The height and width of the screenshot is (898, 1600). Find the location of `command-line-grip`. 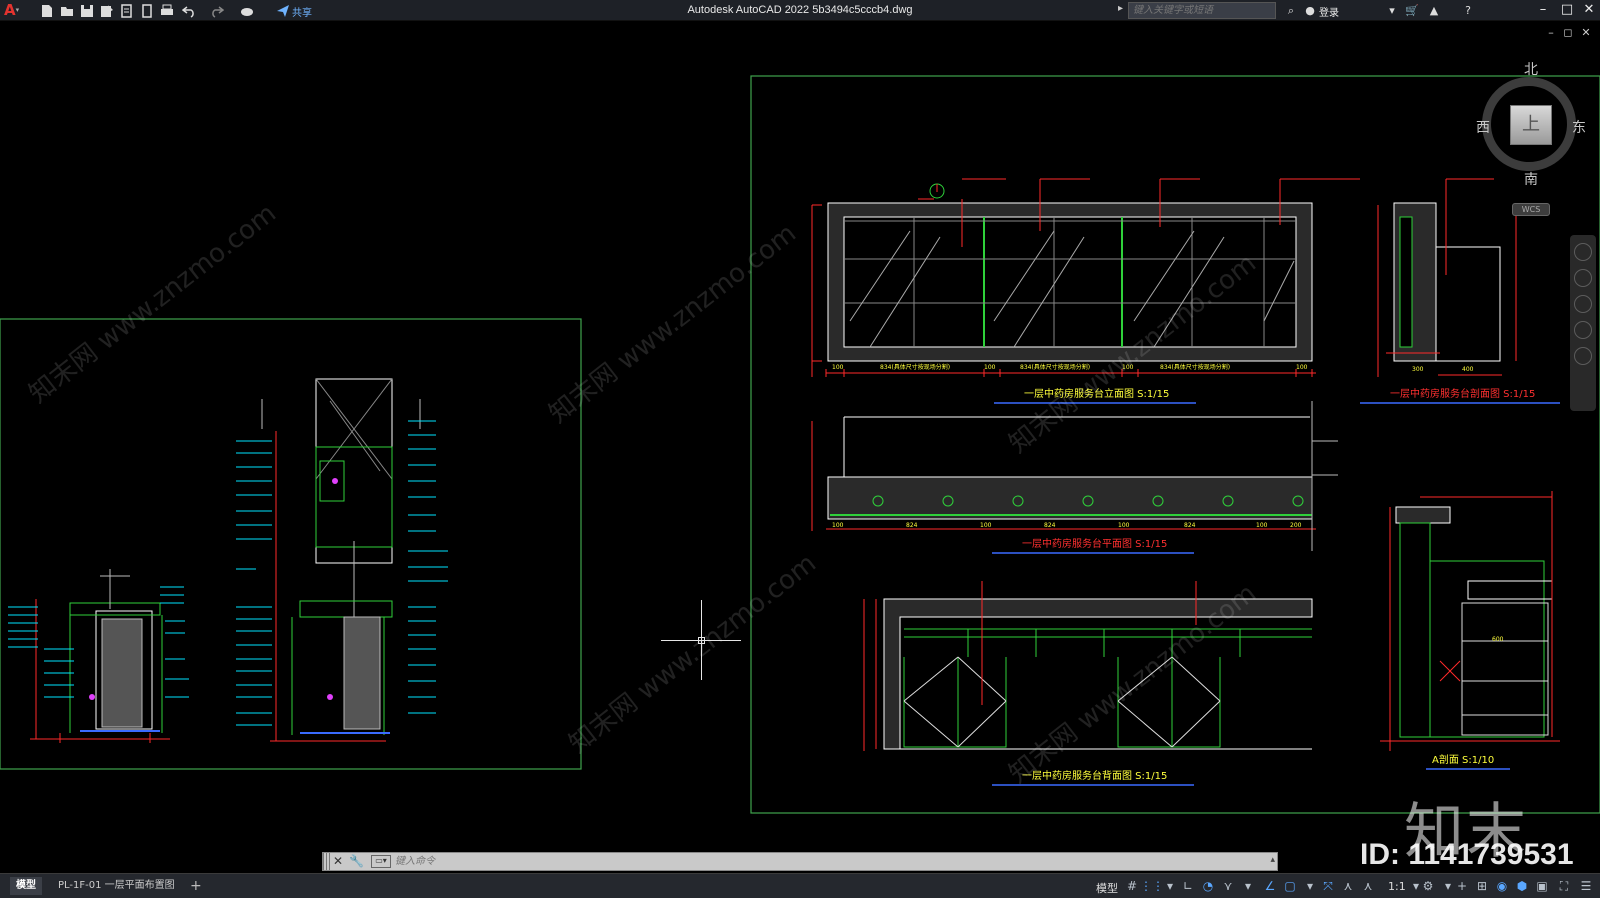

command-line-grip is located at coordinates (327, 861).